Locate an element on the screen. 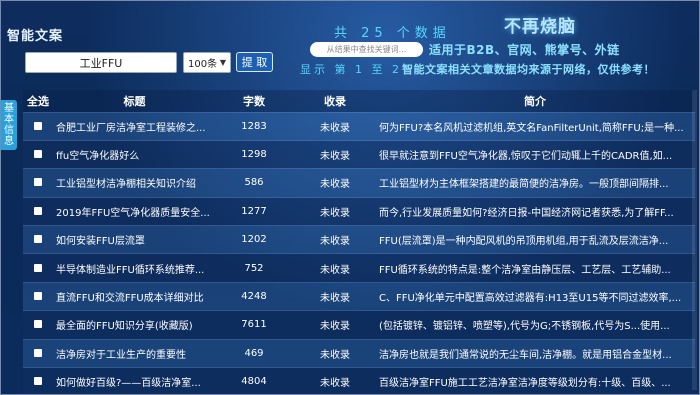 The width and height of the screenshot is (700, 395). row-word-count: 1298 is located at coordinates (254, 155).